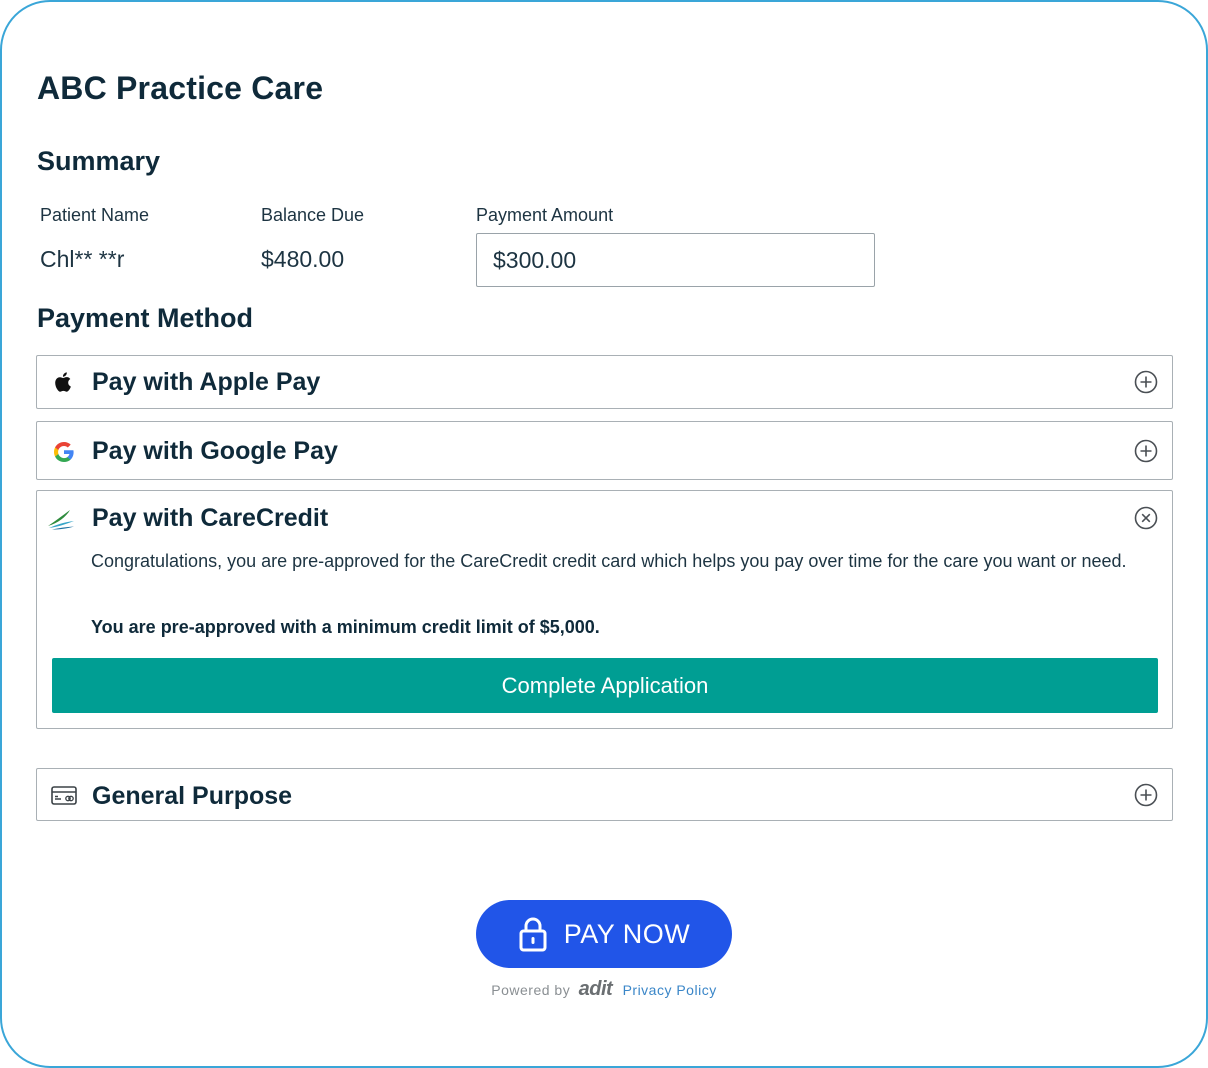 The height and width of the screenshot is (1068, 1208). Describe the element at coordinates (61, 519) in the screenshot. I see `carecredit-icon` at that location.